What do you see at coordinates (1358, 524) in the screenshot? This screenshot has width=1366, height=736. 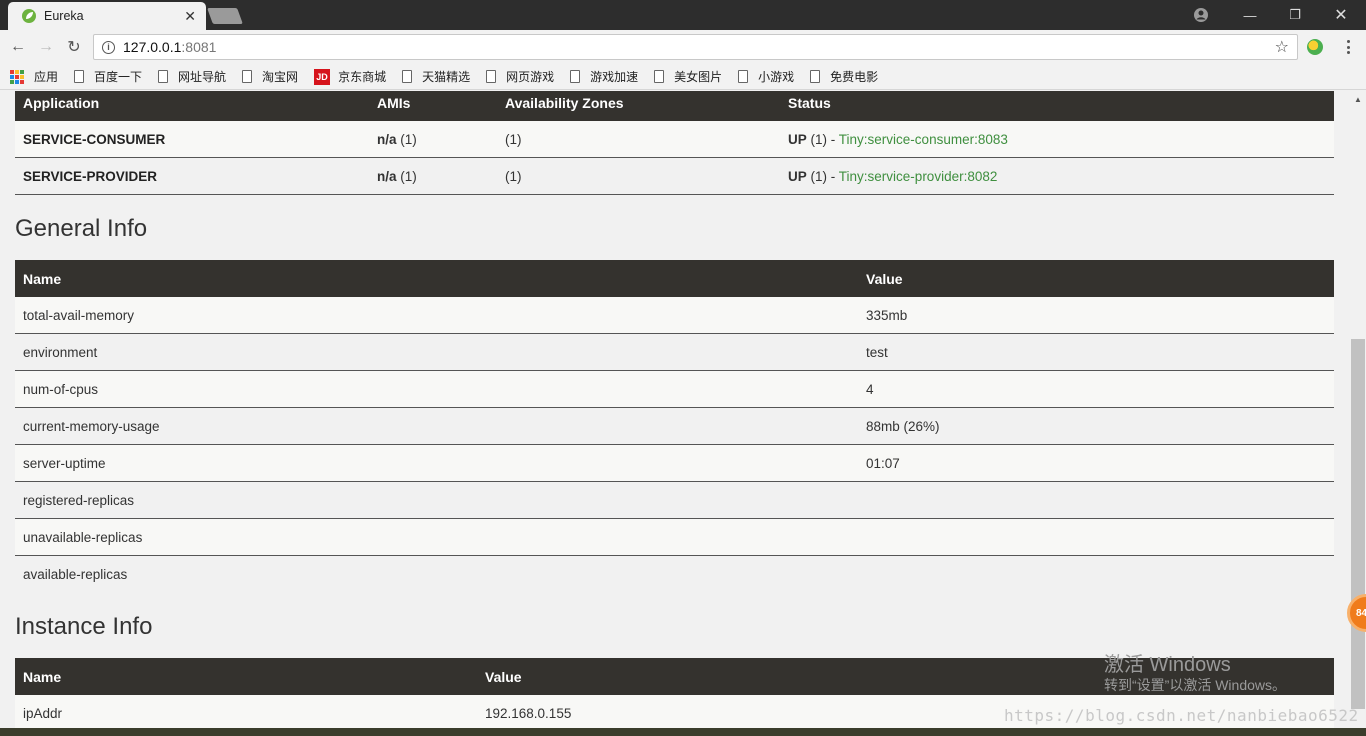 I see `scrollbar-thumb` at bounding box center [1358, 524].